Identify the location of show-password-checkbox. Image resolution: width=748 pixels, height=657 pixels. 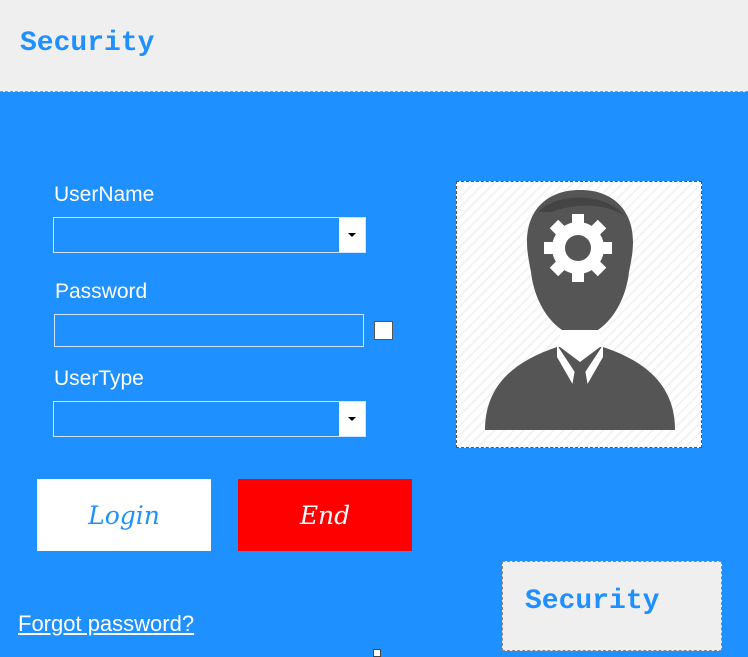
(383, 330).